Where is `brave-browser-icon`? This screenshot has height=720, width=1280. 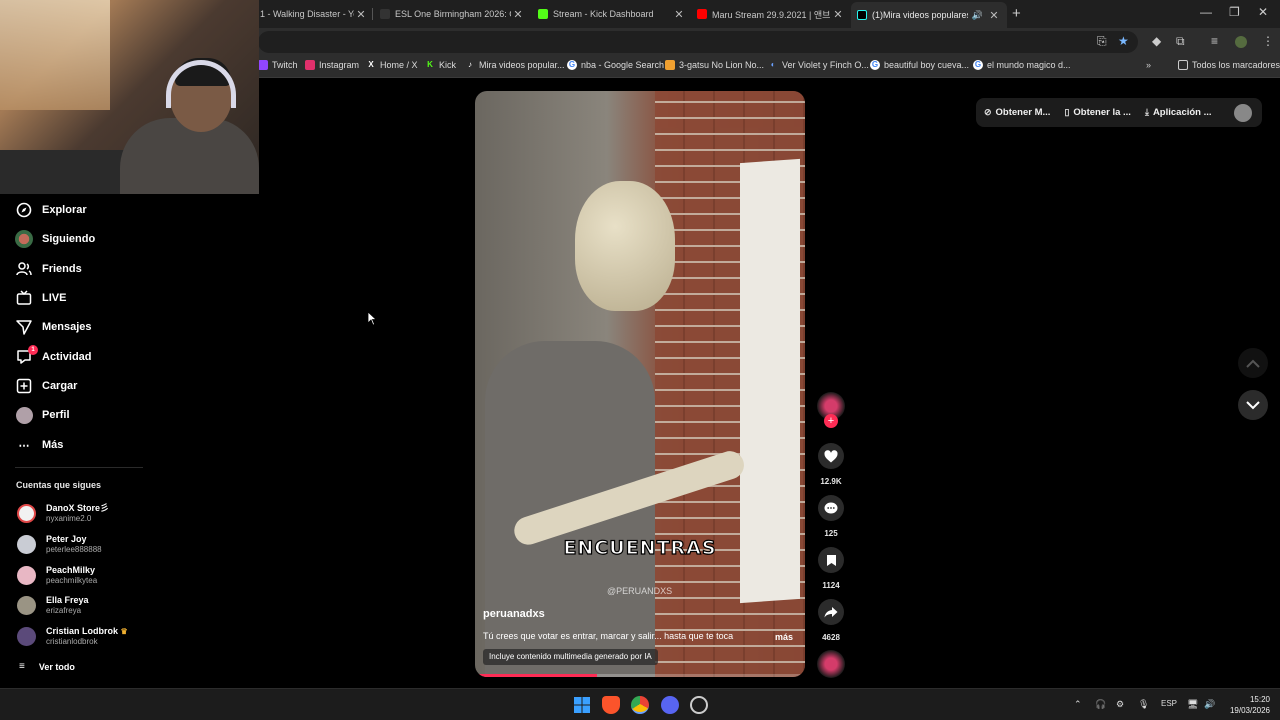
brave-browser-icon is located at coordinates (611, 705).